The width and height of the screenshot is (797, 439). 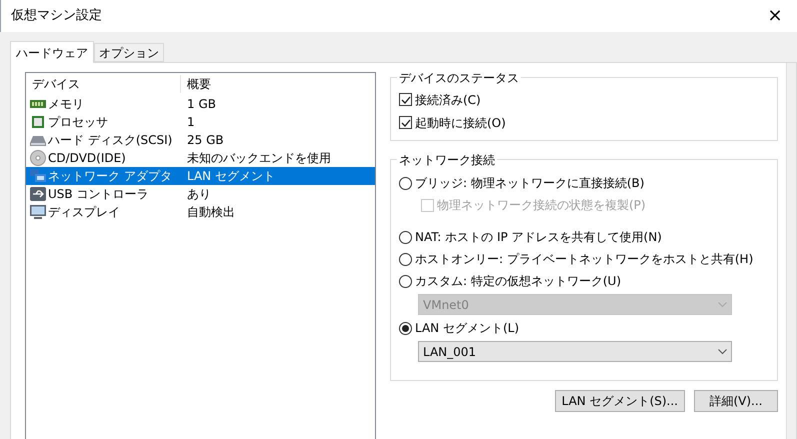 What do you see at coordinates (129, 52) in the screenshot?
I see `tab: オプション` at bounding box center [129, 52].